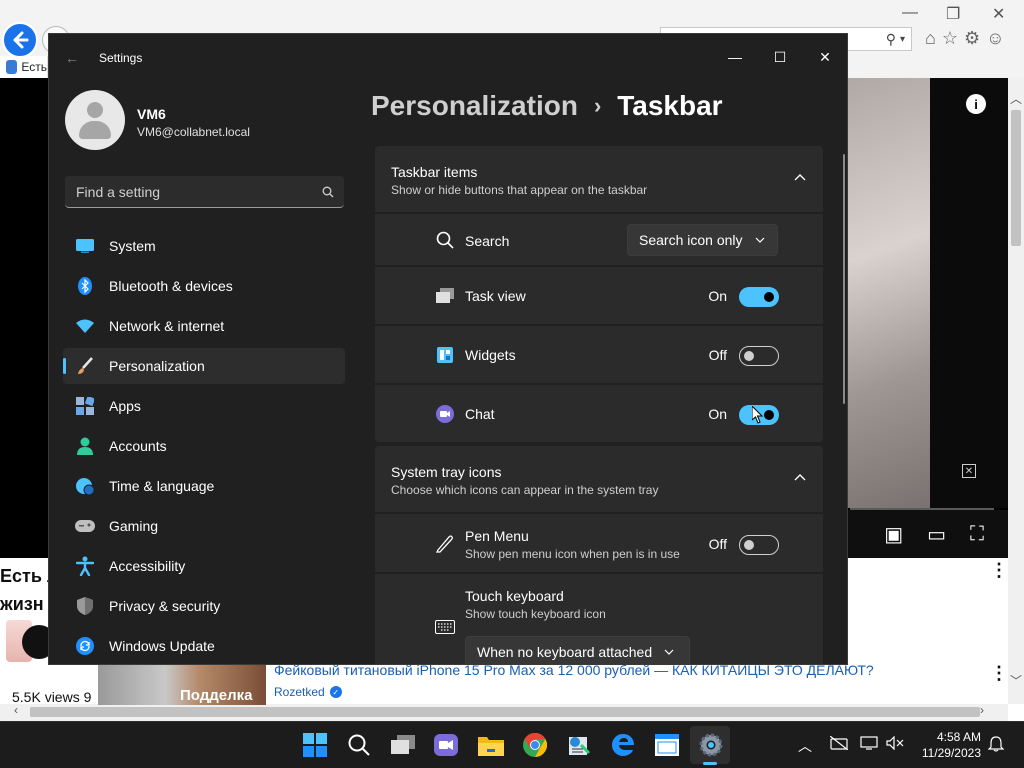  Describe the element at coordinates (204, 326) in the screenshot. I see `sidebar-item-network: Network & internet` at that location.